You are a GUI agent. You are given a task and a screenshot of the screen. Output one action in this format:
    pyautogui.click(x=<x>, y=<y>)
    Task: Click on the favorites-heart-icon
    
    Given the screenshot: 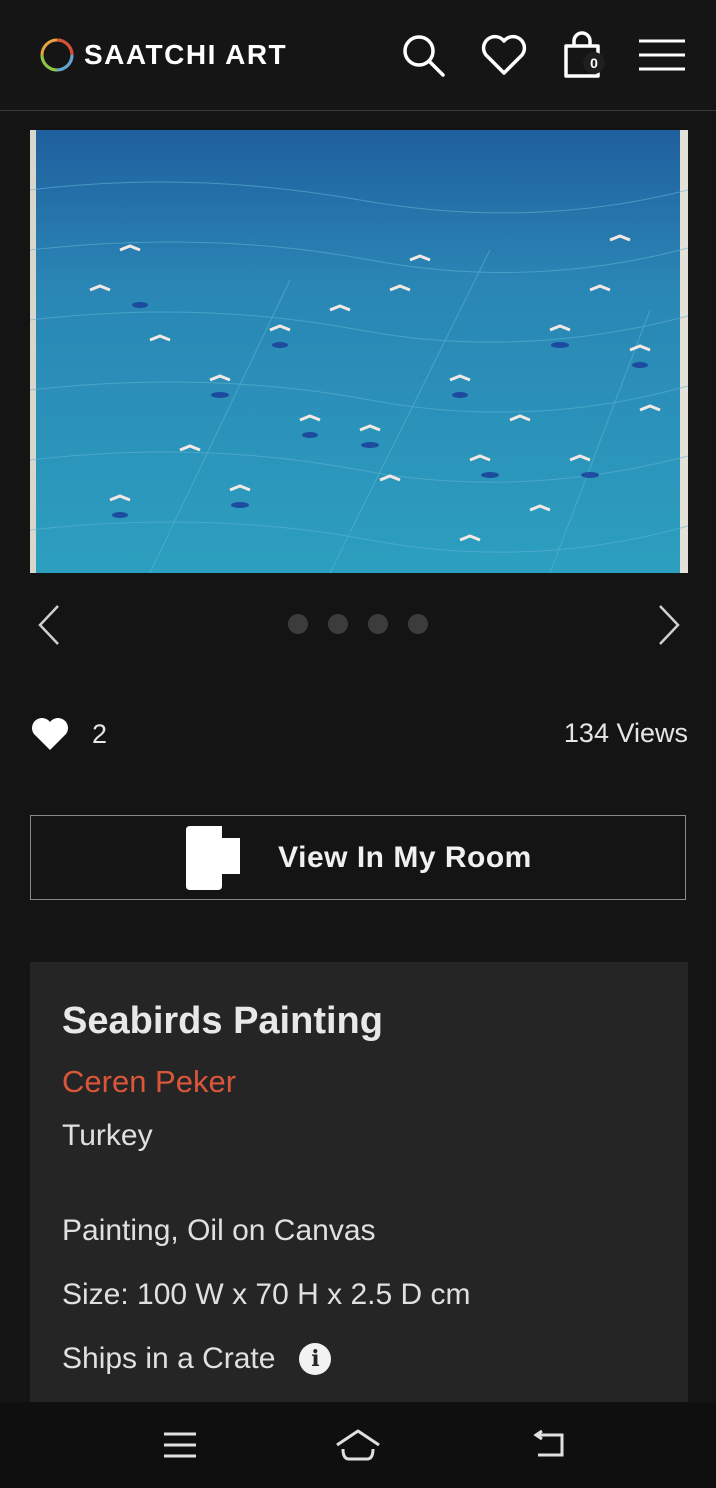 What is the action you would take?
    pyautogui.click(x=504, y=55)
    